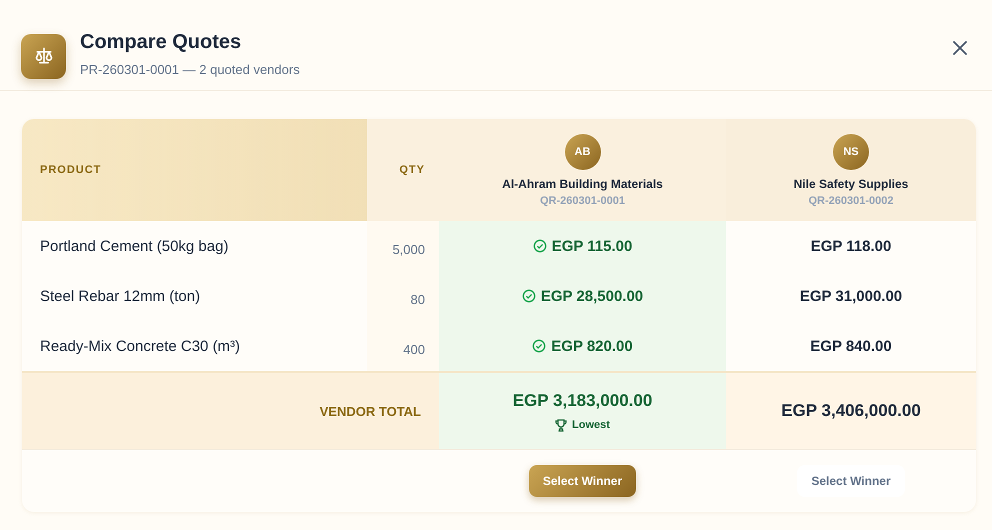  I want to click on product-name: Portland Cement (50kg bag), so click(134, 246).